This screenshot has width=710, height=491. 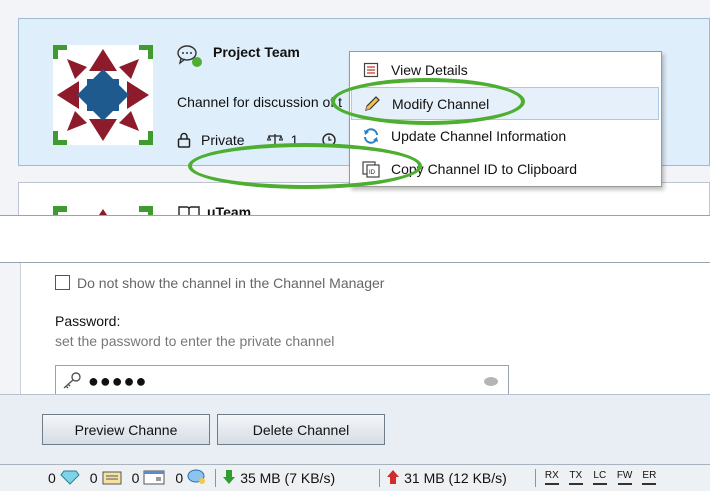 I want to click on download-rate: 35 MB (7 KB/s), so click(x=288, y=478).